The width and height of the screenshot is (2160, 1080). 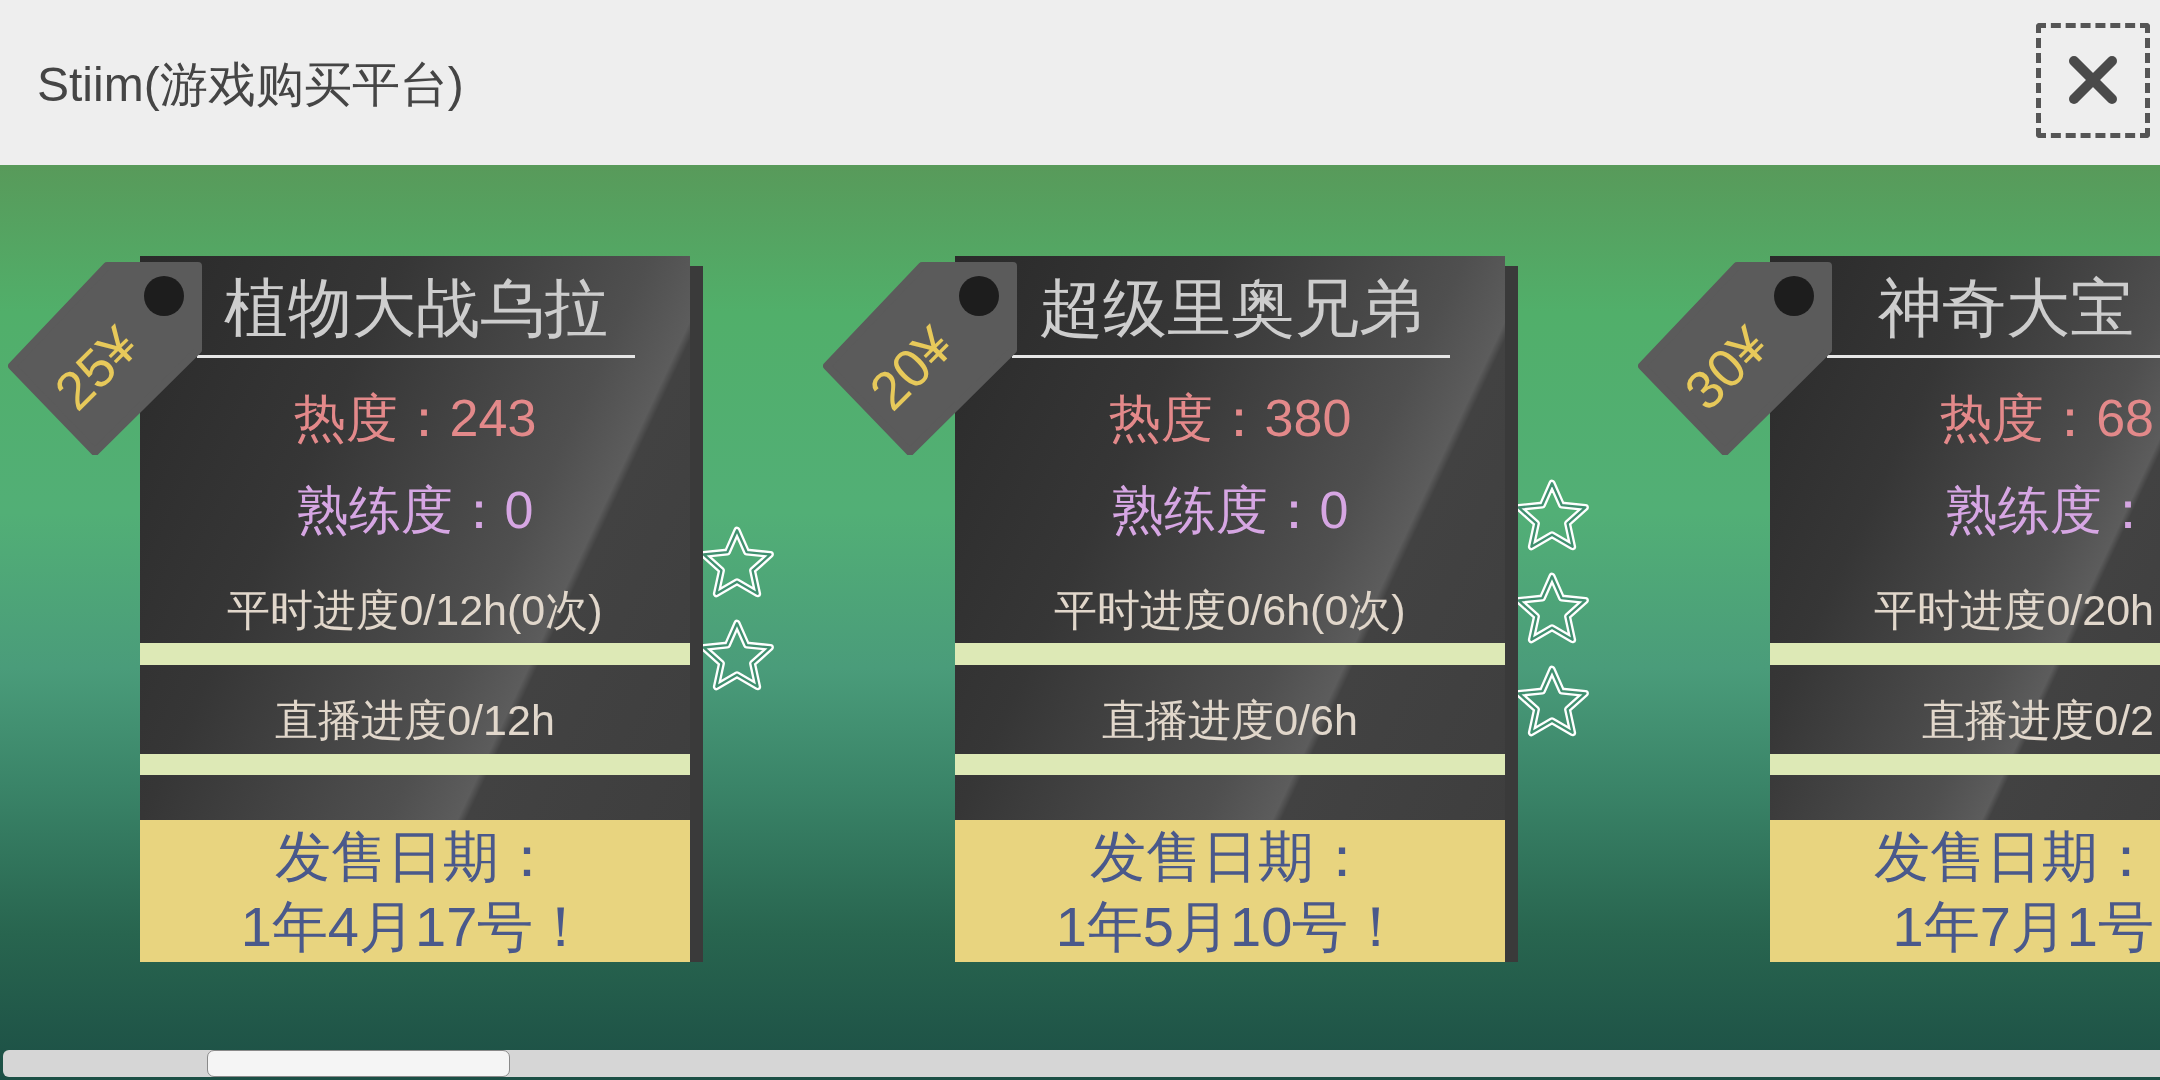 I want to click on game-title: 植物大战乌拉, so click(x=416, y=308).